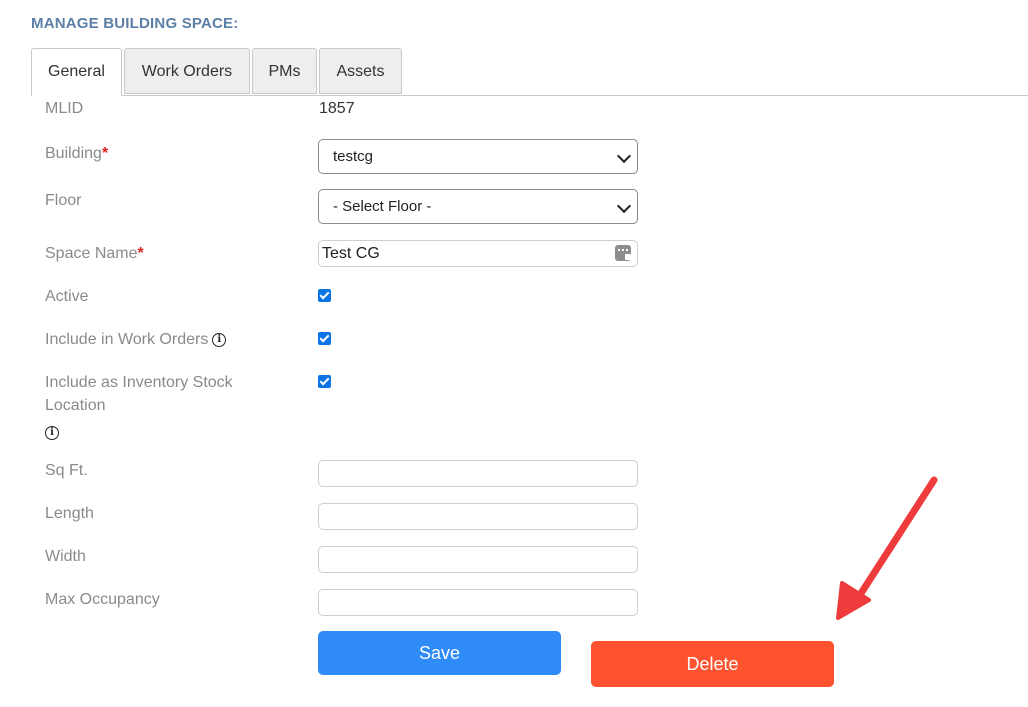  Describe the element at coordinates (324, 295) in the screenshot. I see `active-checkbox` at that location.